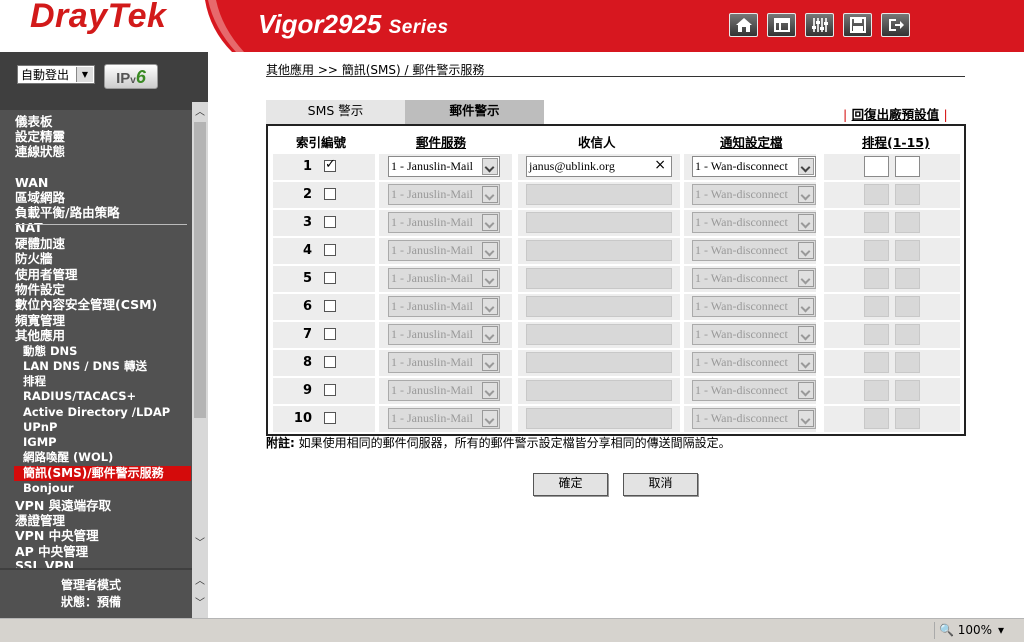 Image resolution: width=1024 pixels, height=642 pixels. I want to click on sidebar-item: Bonjour, so click(48, 488).